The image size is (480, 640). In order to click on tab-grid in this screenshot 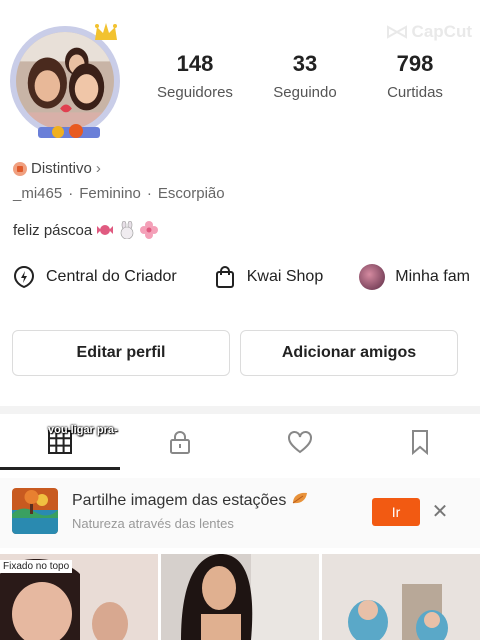, I will do `click(60, 442)`.